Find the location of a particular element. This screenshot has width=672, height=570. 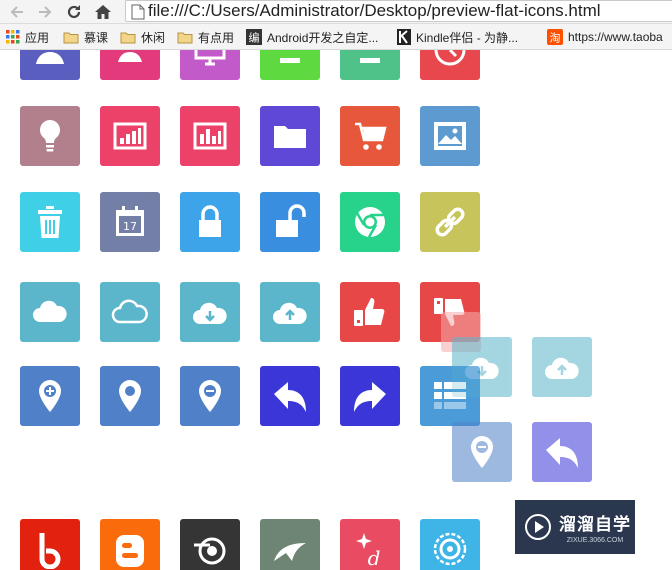

bookmark-label: 慕课 is located at coordinates (96, 37).